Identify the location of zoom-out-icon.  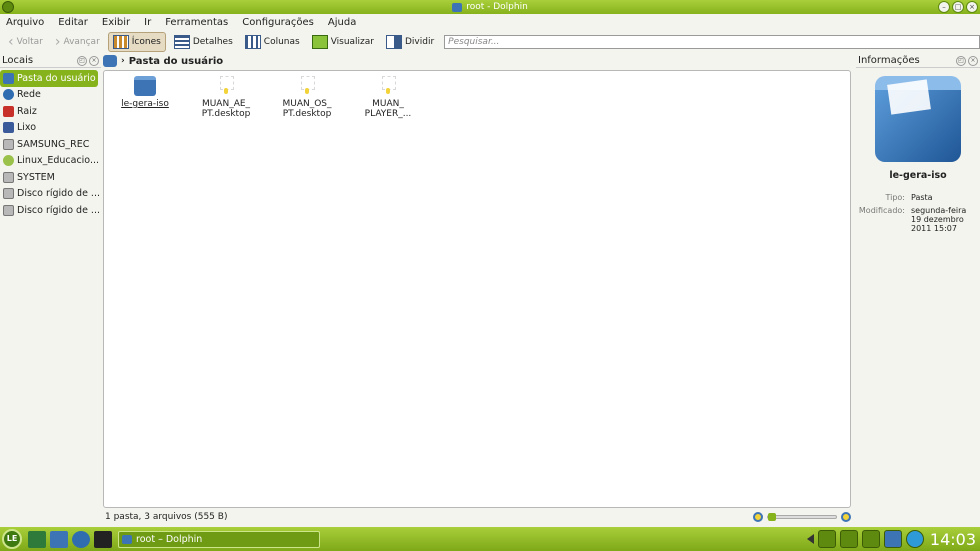
(758, 517).